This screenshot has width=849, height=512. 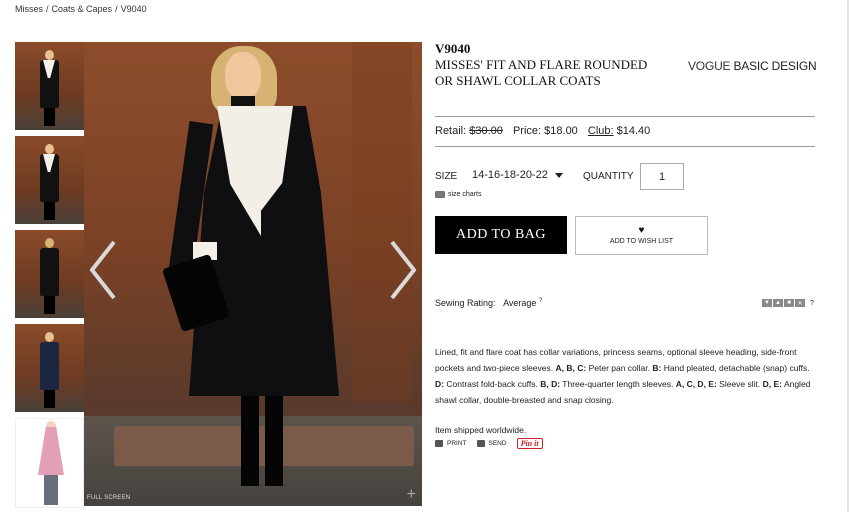 What do you see at coordinates (641, 241) in the screenshot?
I see `wishlist-label: ADD TO WISH LIST` at bounding box center [641, 241].